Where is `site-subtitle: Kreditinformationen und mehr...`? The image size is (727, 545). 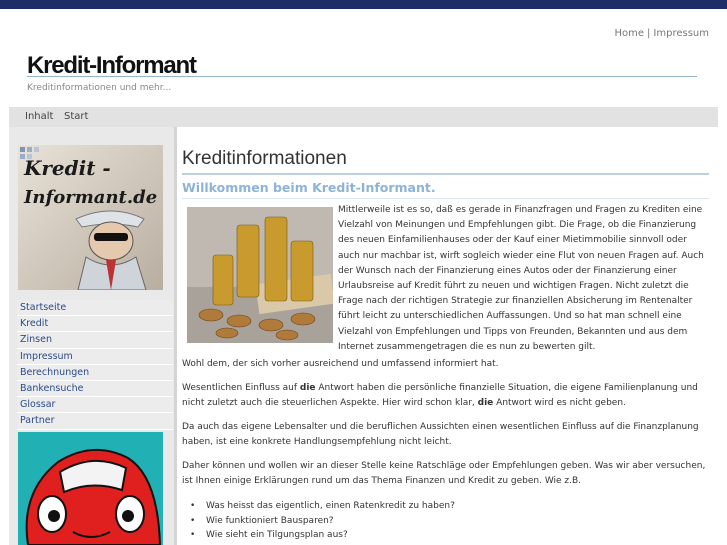 site-subtitle: Kreditinformationen und mehr... is located at coordinates (99, 88).